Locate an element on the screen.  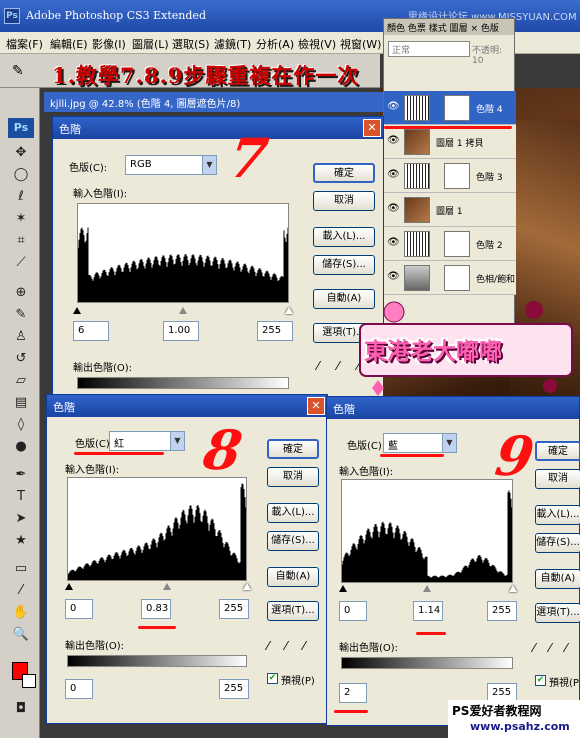
menu-file: 檔案(F) is located at coordinates (24, 44).